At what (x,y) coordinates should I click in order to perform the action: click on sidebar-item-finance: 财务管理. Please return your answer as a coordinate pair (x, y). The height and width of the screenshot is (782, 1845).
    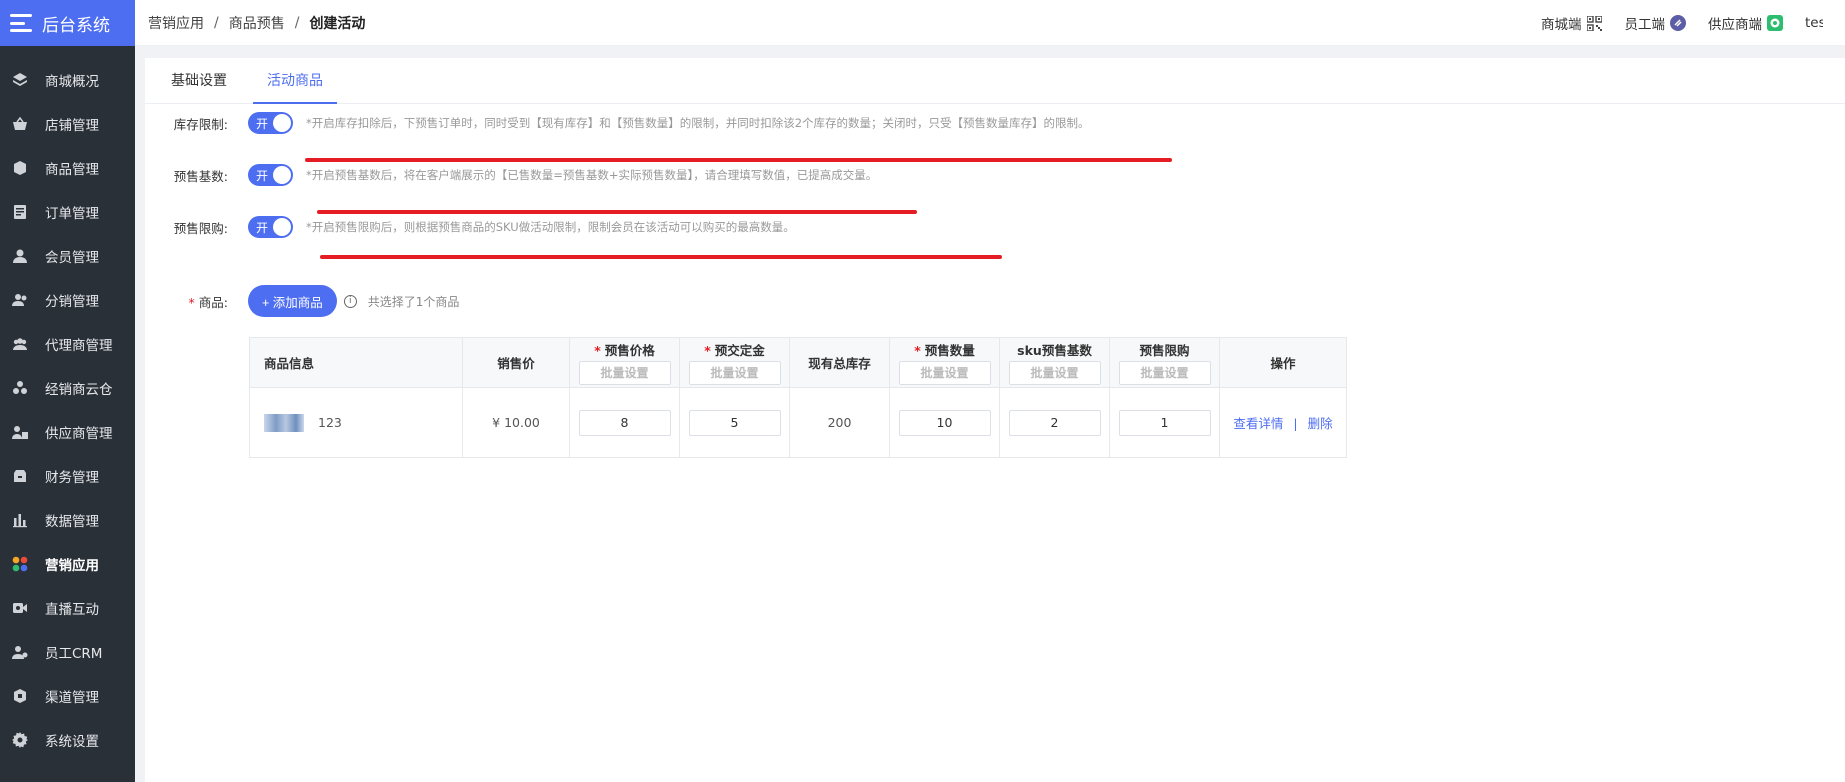
    Looking at the image, I should click on (67, 476).